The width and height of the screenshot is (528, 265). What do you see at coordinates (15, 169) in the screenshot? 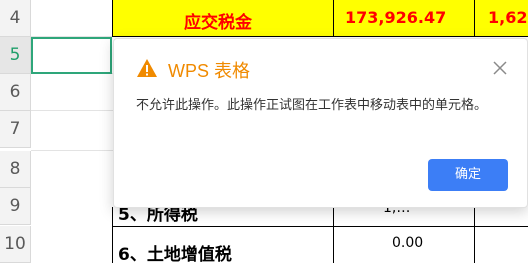
I see `row-header-8: 8` at bounding box center [15, 169].